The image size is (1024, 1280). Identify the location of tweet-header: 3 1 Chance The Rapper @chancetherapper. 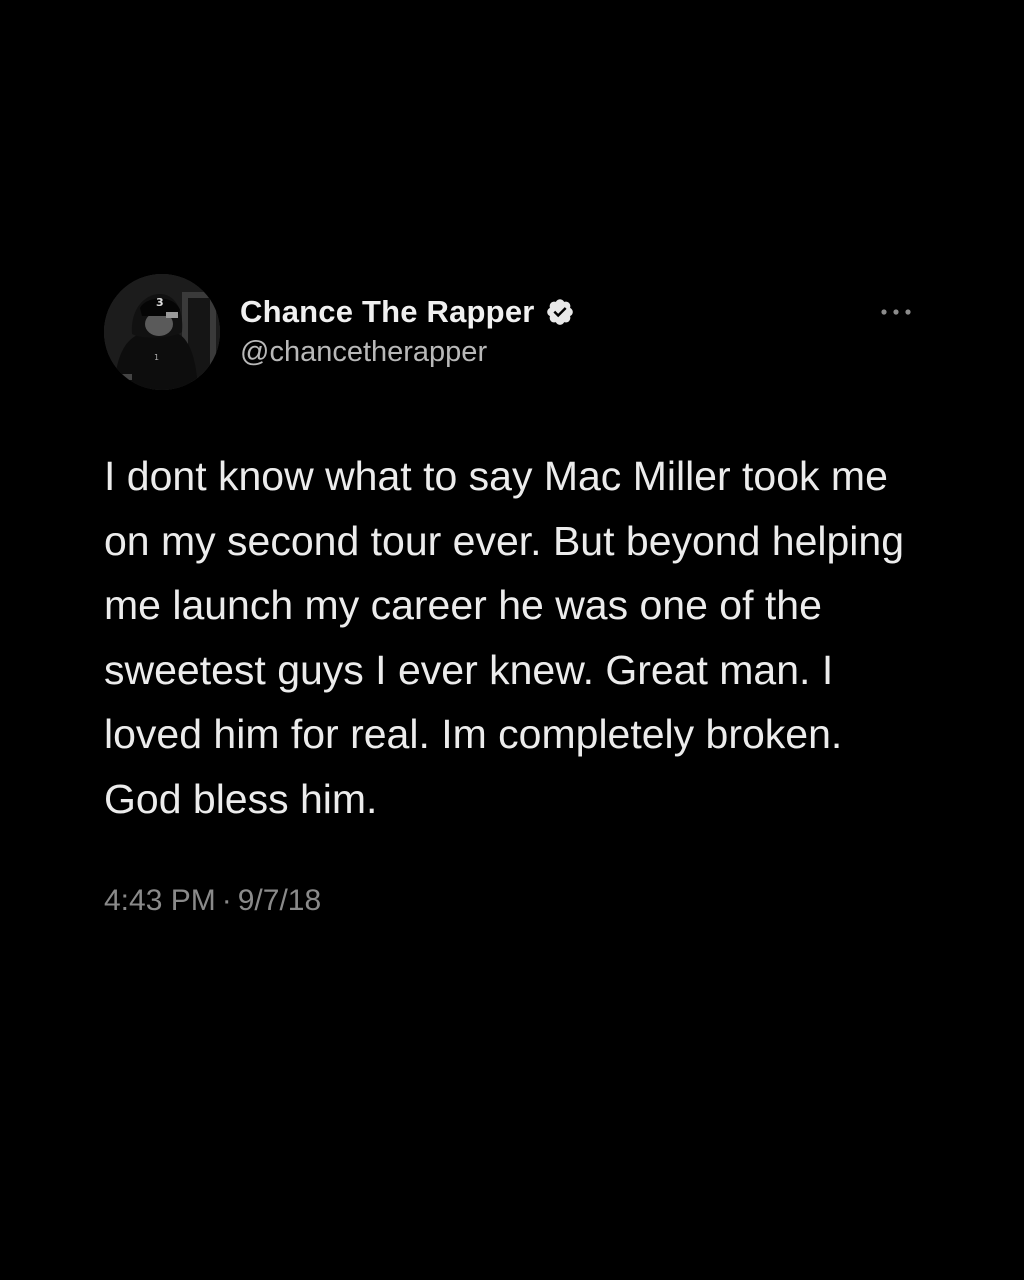
(514, 332).